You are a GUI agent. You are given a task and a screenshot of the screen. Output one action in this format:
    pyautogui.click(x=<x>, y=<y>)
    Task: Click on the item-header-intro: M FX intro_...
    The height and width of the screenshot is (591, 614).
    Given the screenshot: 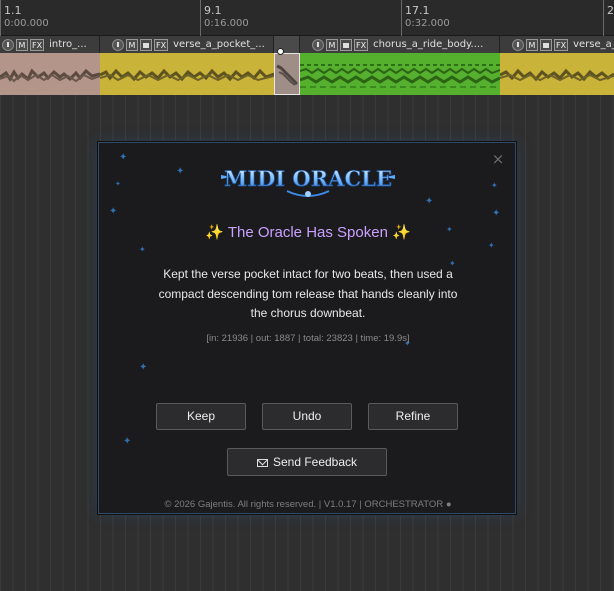 What is the action you would take?
    pyautogui.click(x=50, y=44)
    